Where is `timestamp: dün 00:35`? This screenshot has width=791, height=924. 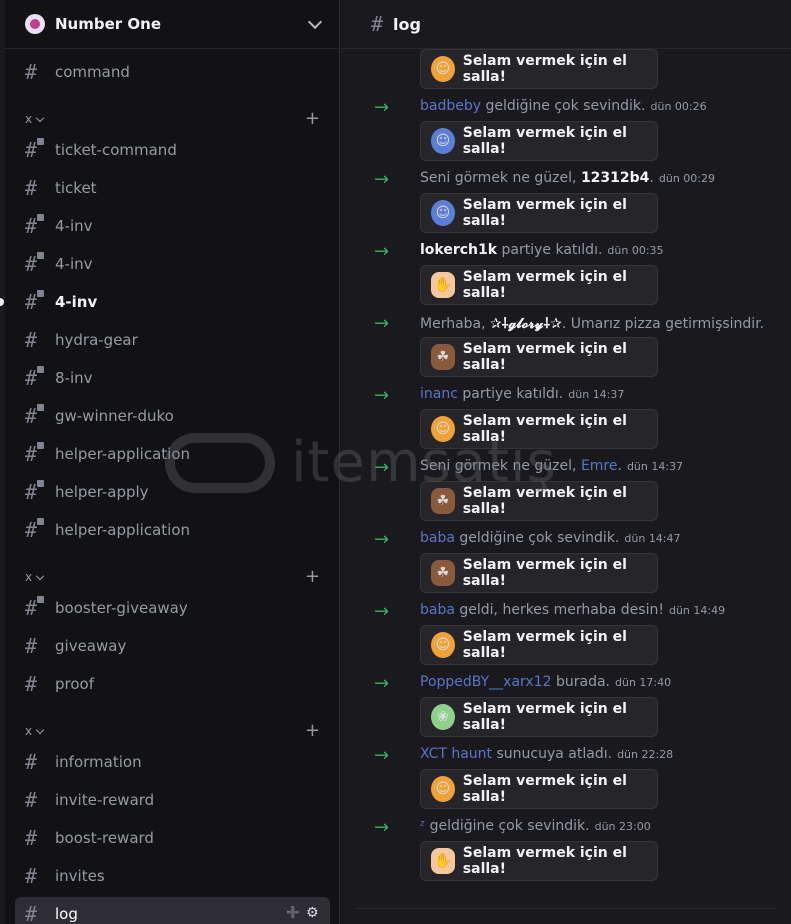
timestamp: dün 00:35 is located at coordinates (635, 250).